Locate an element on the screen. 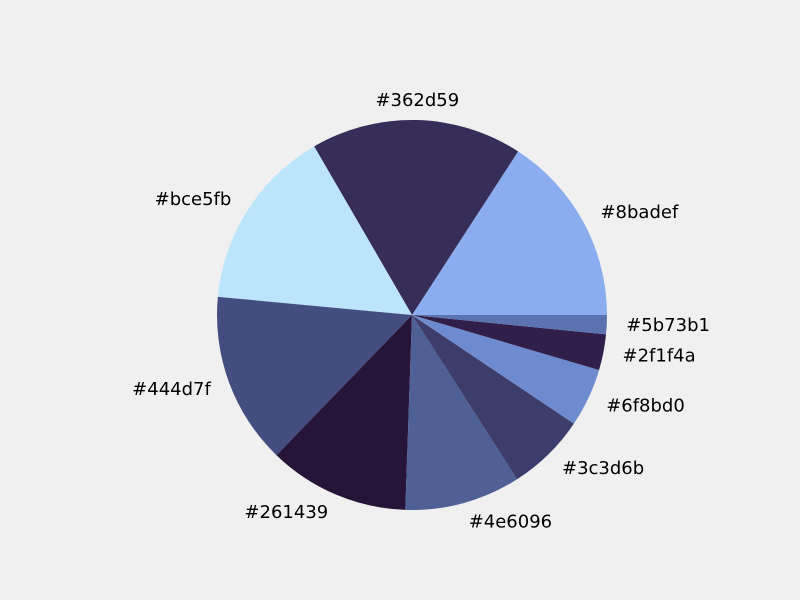 Image resolution: width=800 pixels, height=600 pixels. pie-slice-label-6: #3c3d6b is located at coordinates (603, 468).